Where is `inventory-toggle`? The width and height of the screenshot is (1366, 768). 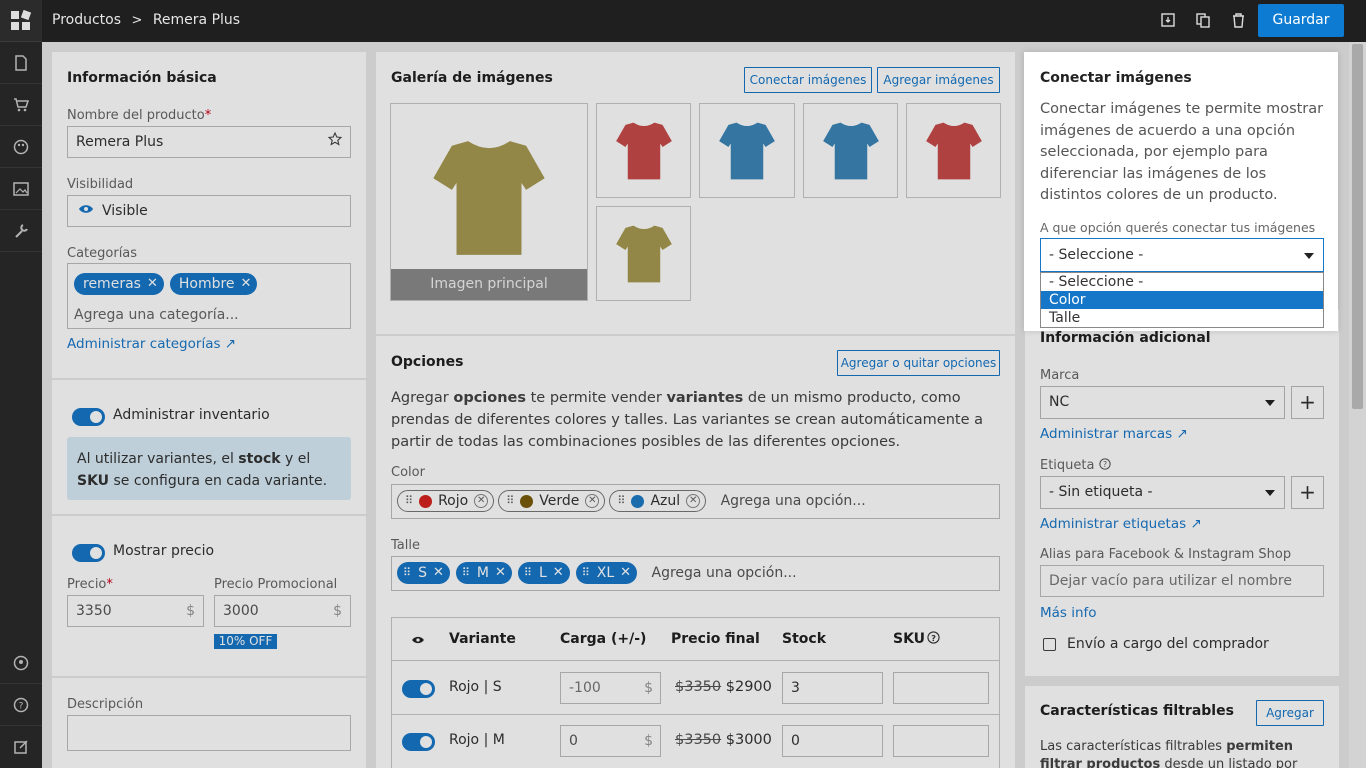
inventory-toggle is located at coordinates (88, 417).